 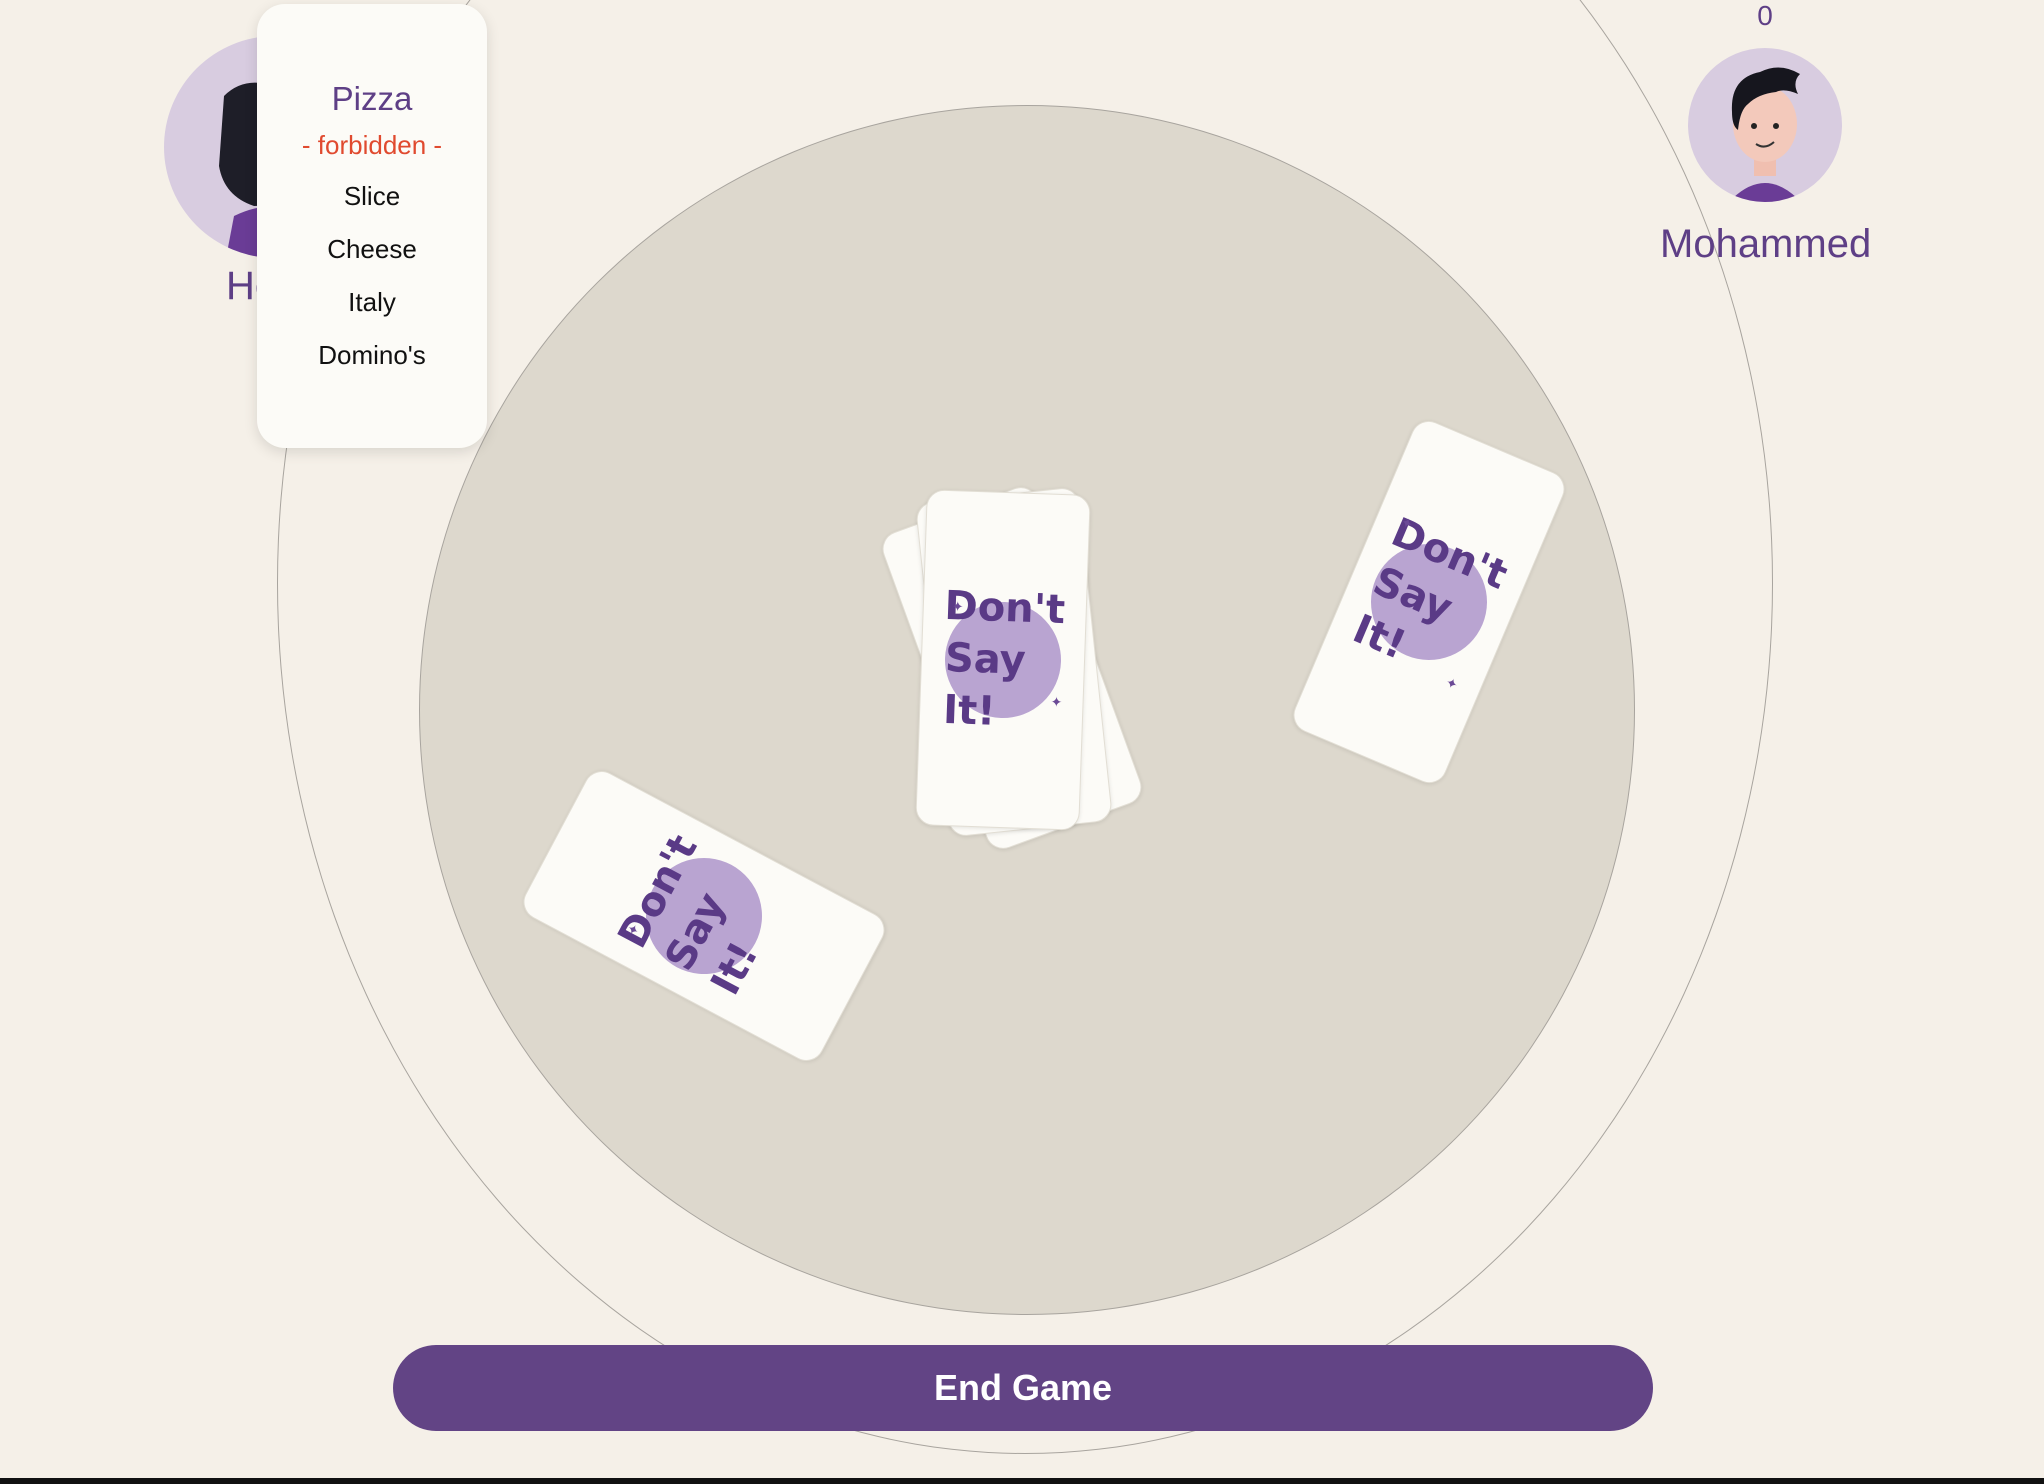 I want to click on player-score: 0, so click(x=1765, y=15).